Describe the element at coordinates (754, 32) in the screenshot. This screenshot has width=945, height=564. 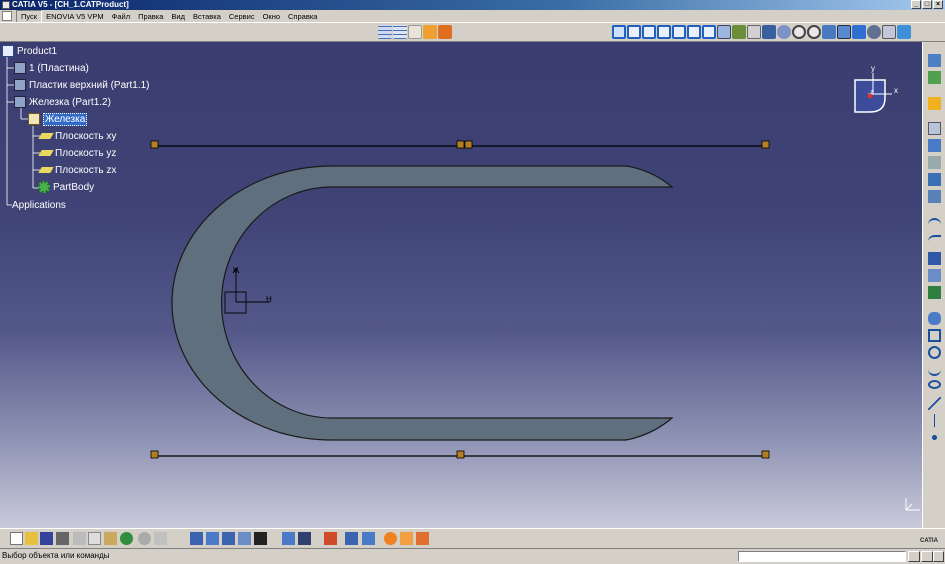
I see `fit-all-icon` at that location.